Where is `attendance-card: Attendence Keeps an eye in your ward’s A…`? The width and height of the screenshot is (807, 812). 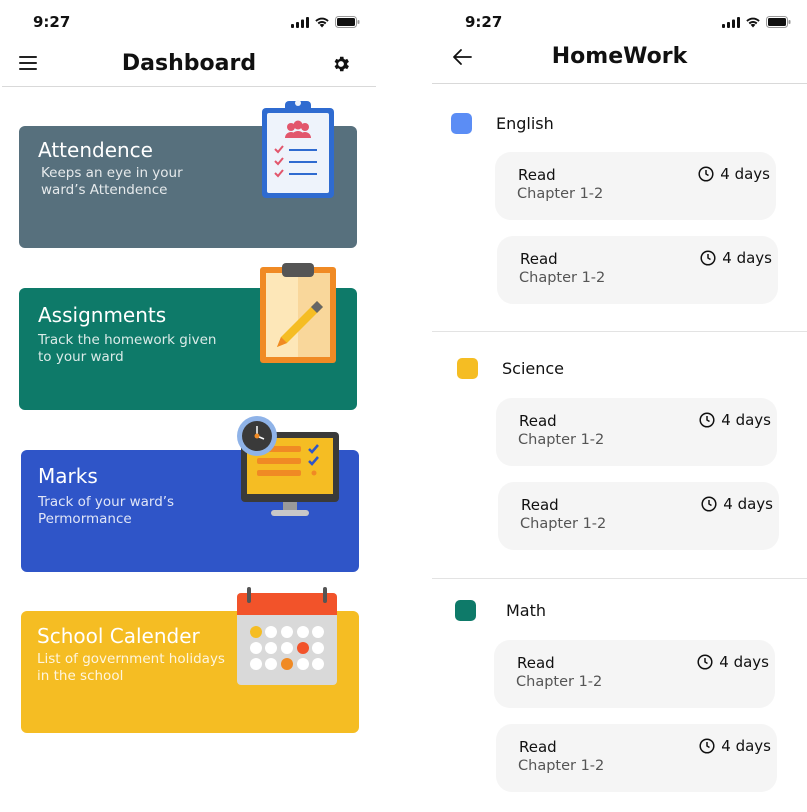 attendance-card: Attendence Keeps an eye in your ward’s A… is located at coordinates (188, 174).